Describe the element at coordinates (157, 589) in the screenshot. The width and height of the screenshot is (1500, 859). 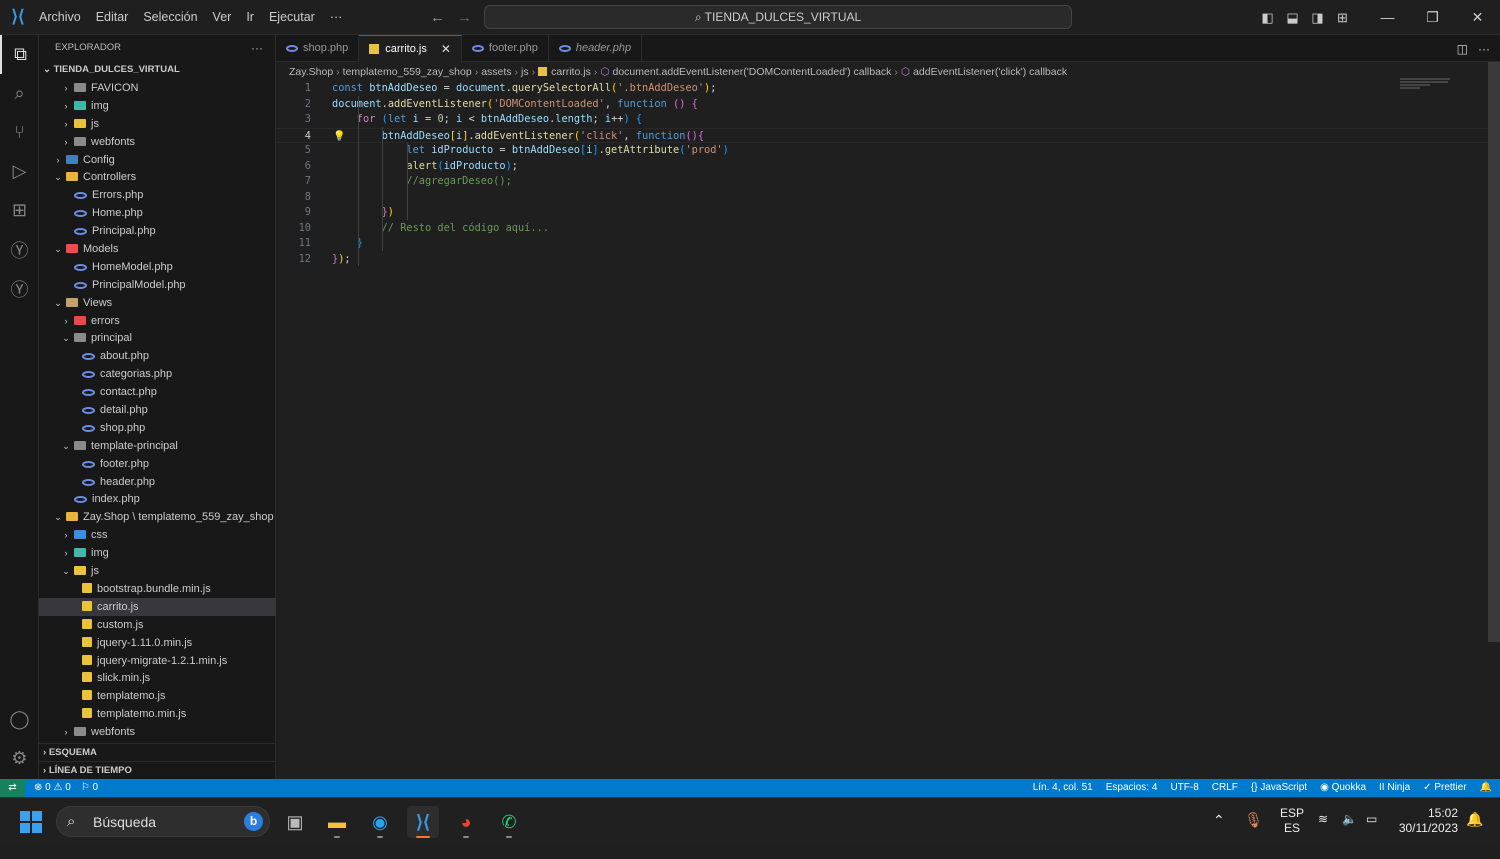
I see `file-item: bootstrap.bundle.min.js` at that location.